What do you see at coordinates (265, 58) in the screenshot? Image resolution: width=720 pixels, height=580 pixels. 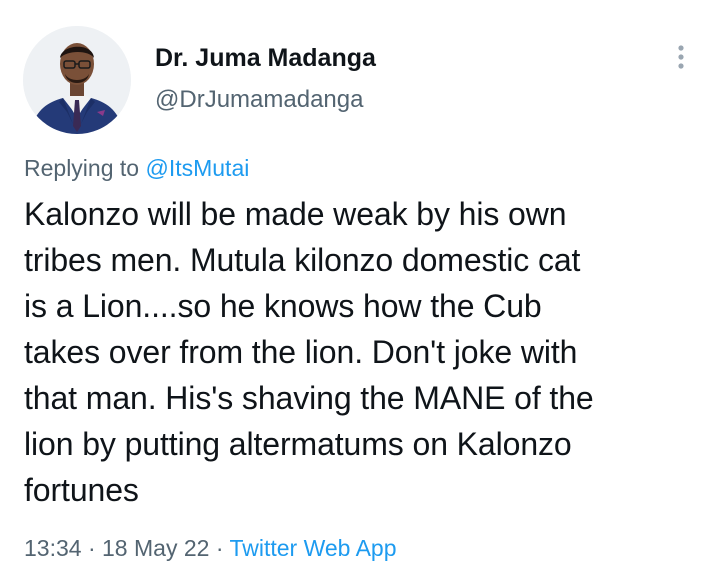 I see `author-display-name: Dr. Juma Madanga` at bounding box center [265, 58].